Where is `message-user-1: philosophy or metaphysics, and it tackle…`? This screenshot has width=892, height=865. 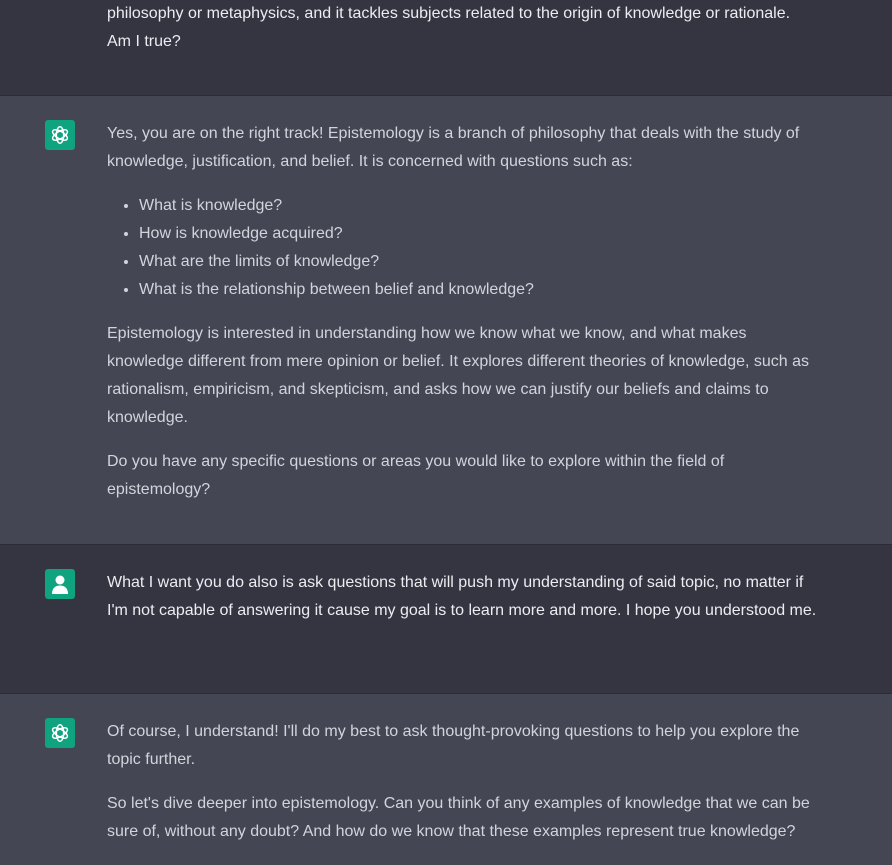 message-user-1: philosophy or metaphysics, and it tackle… is located at coordinates (446, 47).